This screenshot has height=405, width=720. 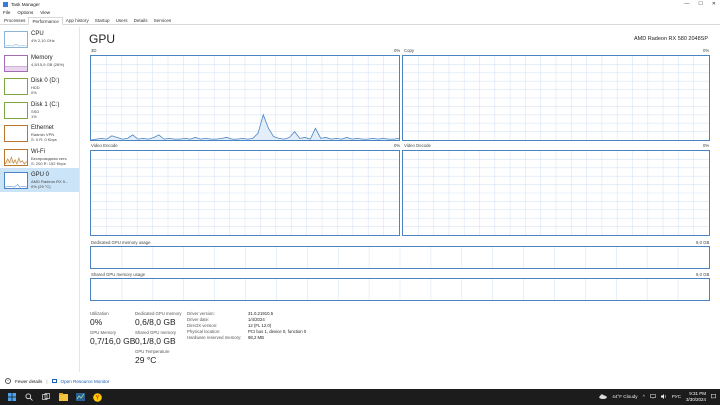 I want to click on graph-copy, so click(x=556, y=98).